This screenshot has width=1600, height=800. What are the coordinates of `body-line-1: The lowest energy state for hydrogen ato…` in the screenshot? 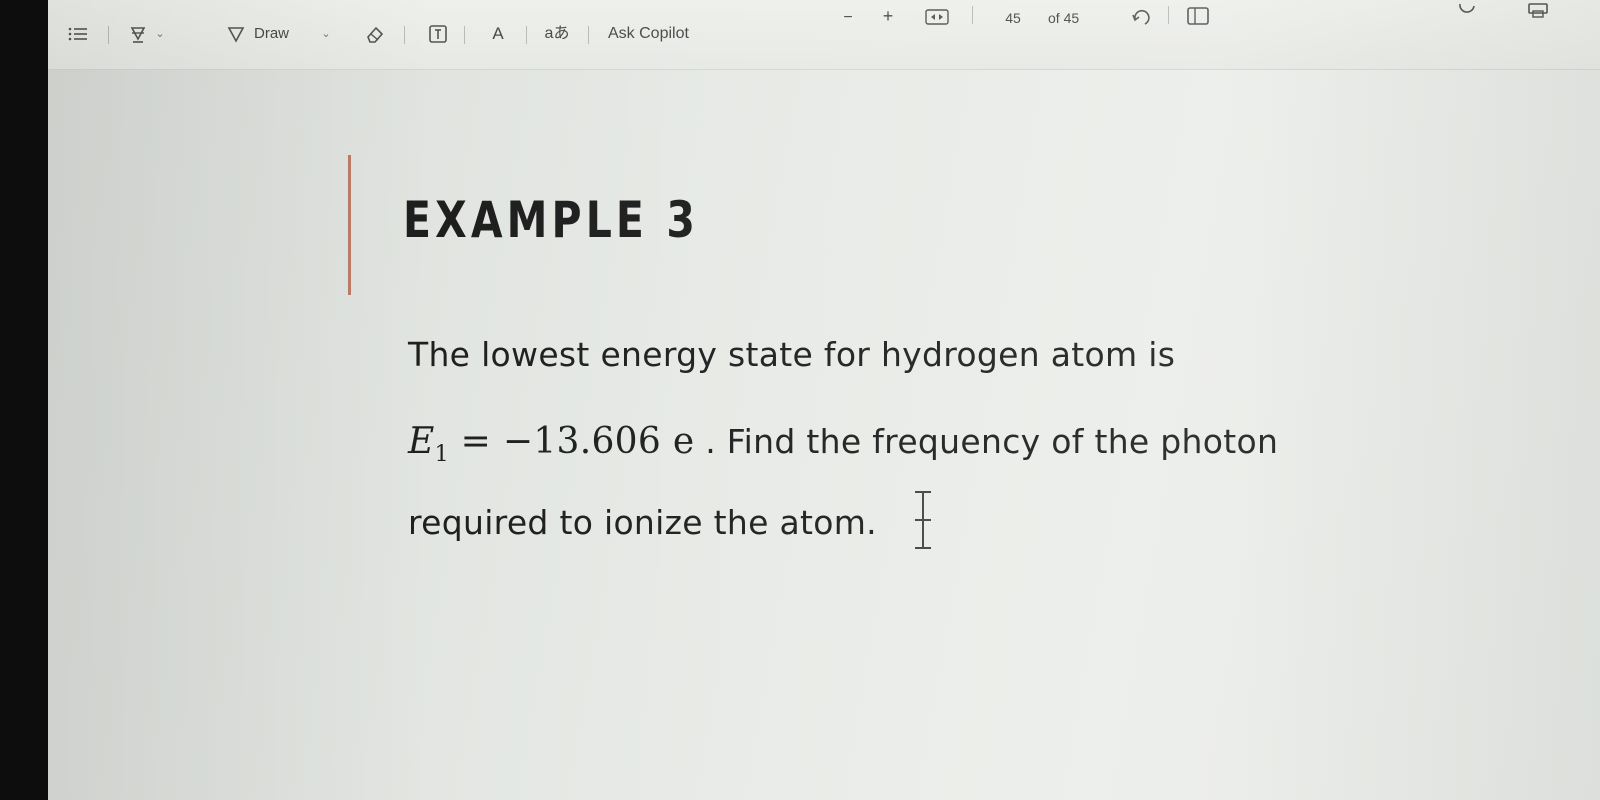 It's located at (792, 354).